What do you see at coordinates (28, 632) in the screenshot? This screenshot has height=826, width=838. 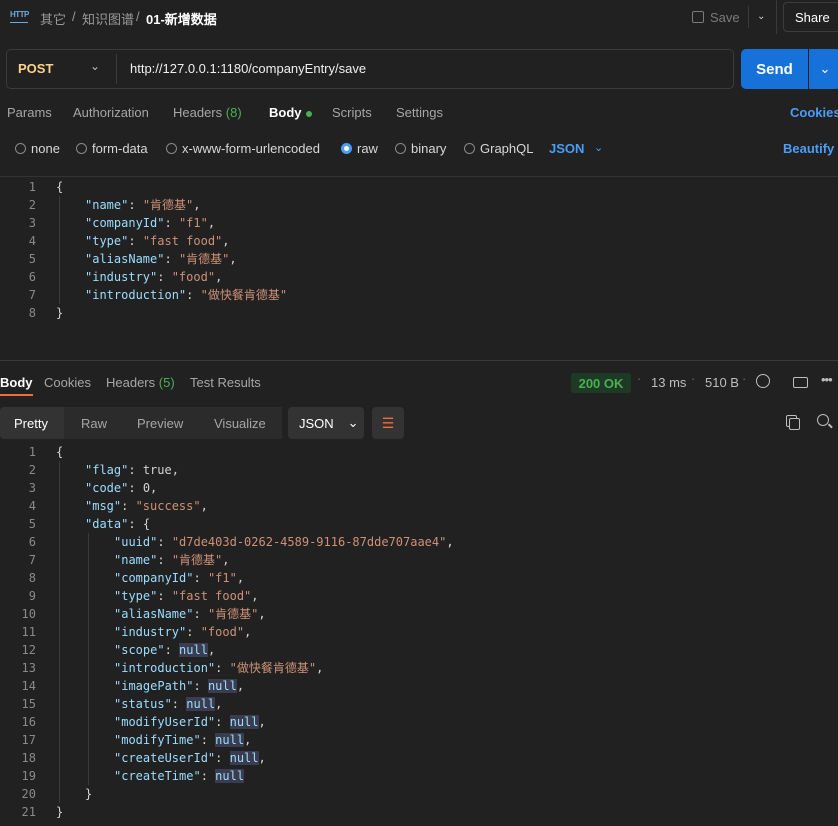 I see `line-number: 11` at bounding box center [28, 632].